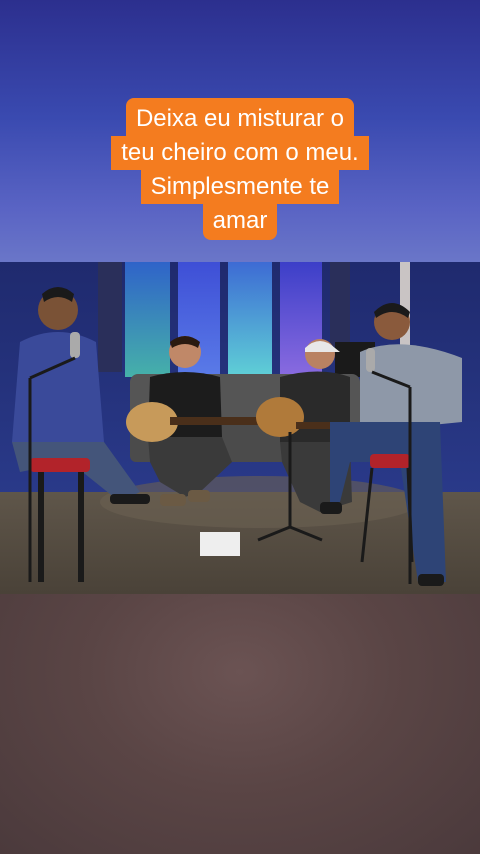 The image size is (480, 854). Describe the element at coordinates (240, 187) in the screenshot. I see `caption-line-3: Simplesmente te` at that location.